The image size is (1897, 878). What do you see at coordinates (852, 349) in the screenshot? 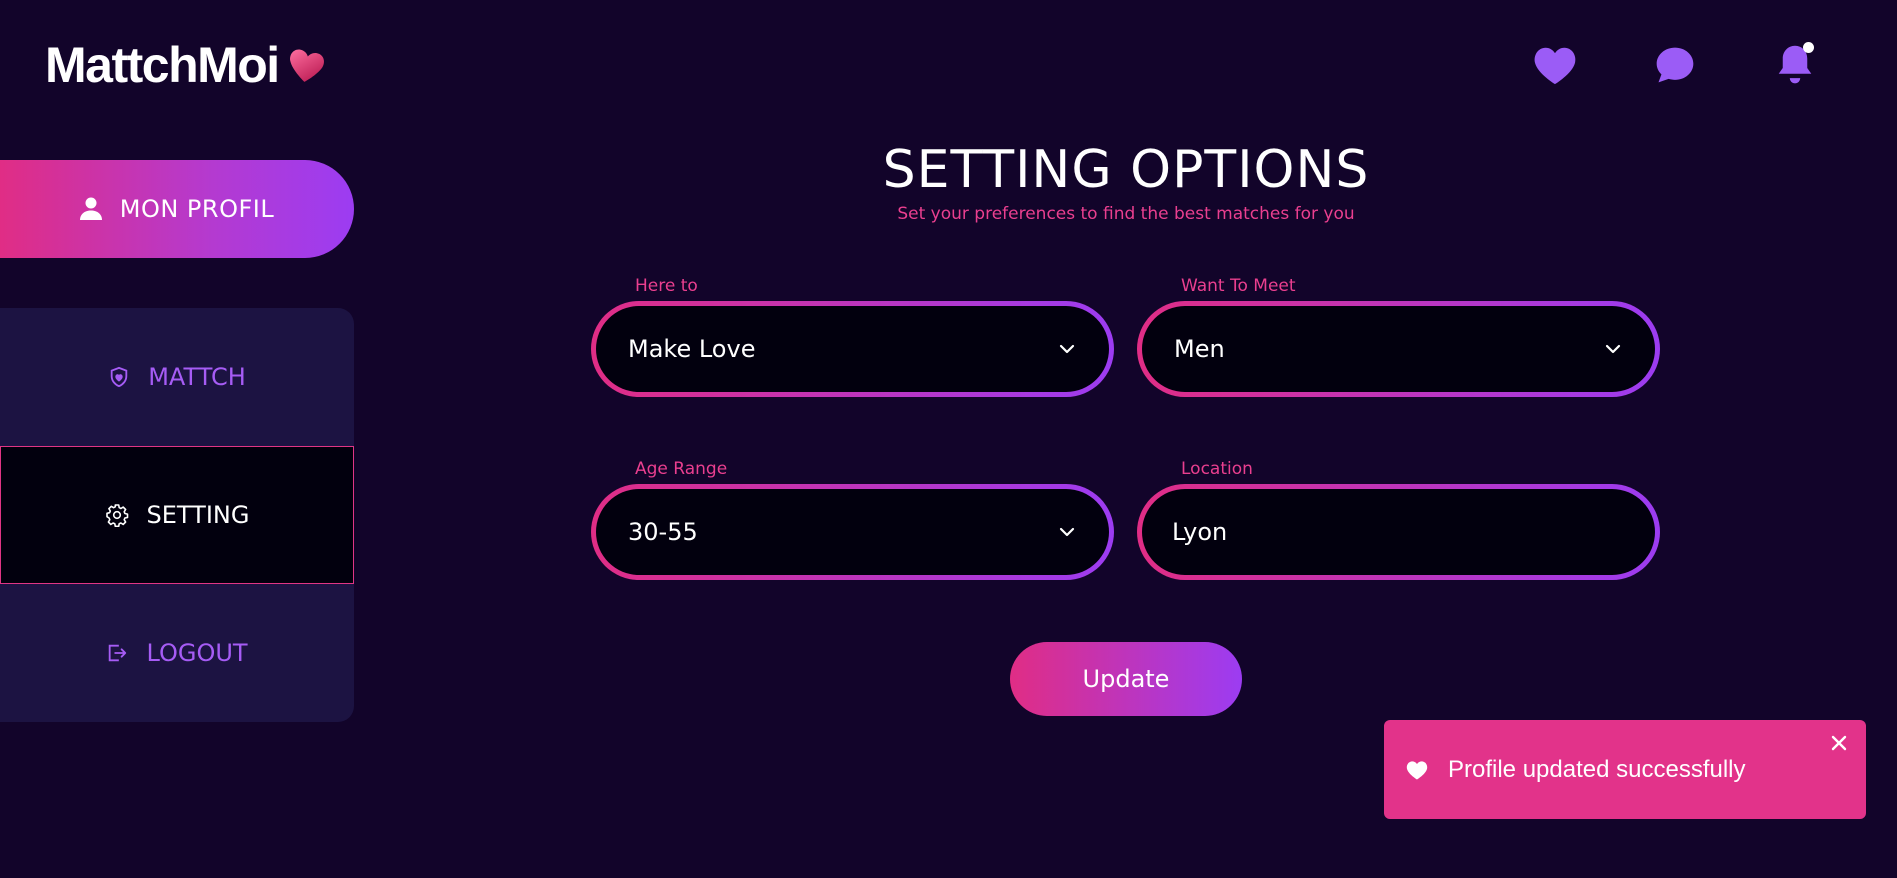
I see `here-to-select: Make Love` at bounding box center [852, 349].